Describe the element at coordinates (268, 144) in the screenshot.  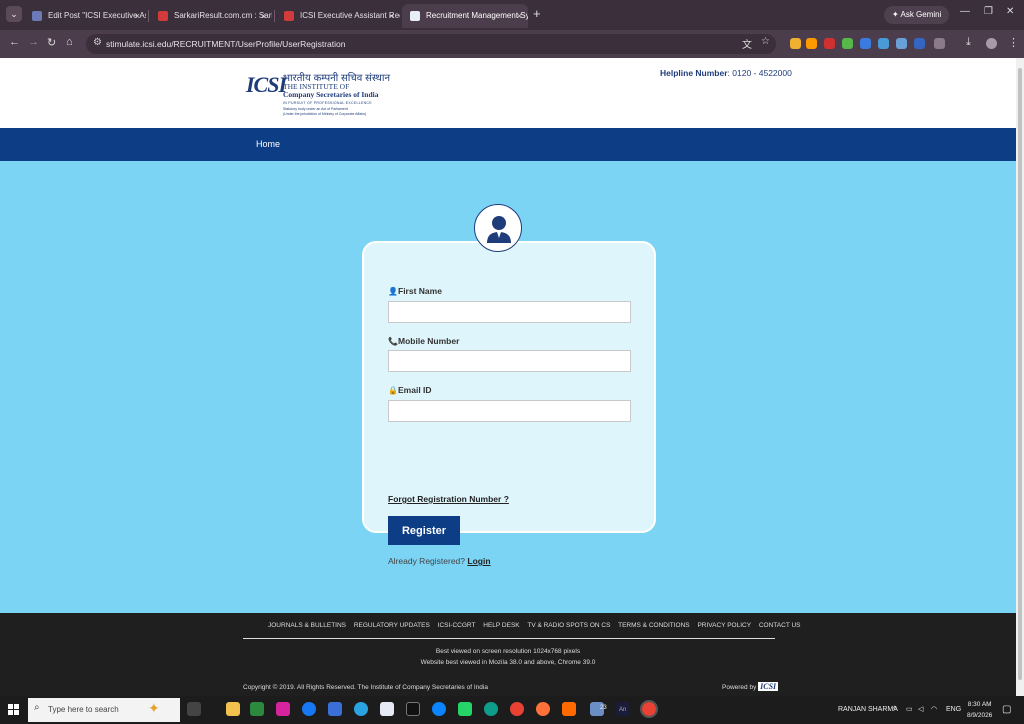
I see `nav-home-link: Home` at that location.